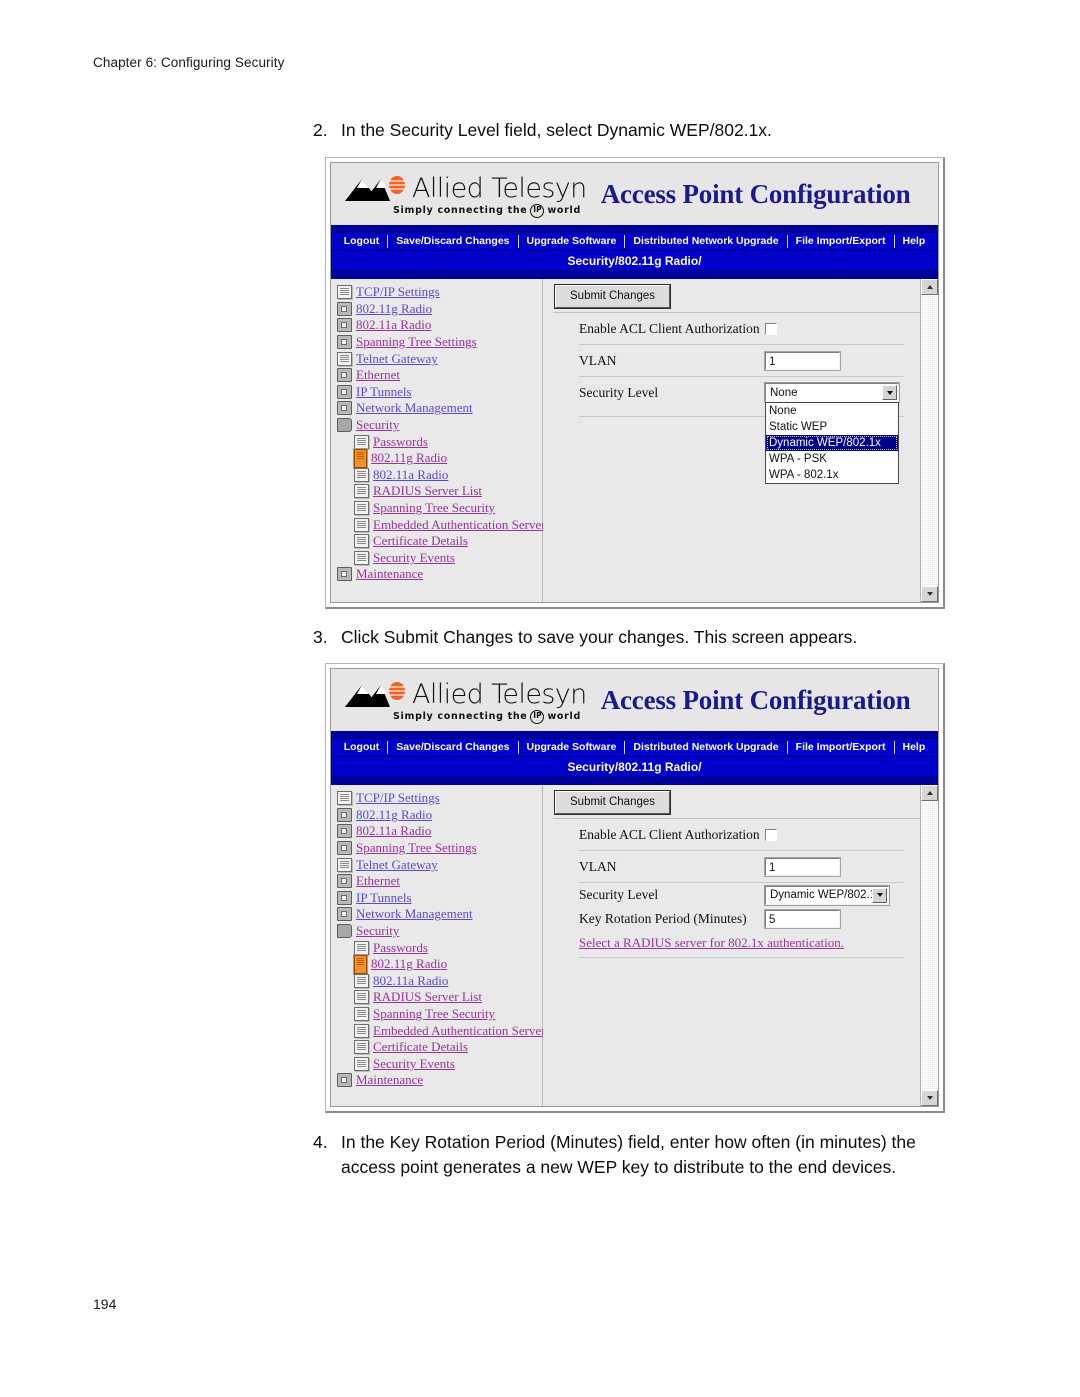 The height and width of the screenshot is (1397, 1080). What do you see at coordinates (802, 919) in the screenshot?
I see `key-rotation-input: 5` at bounding box center [802, 919].